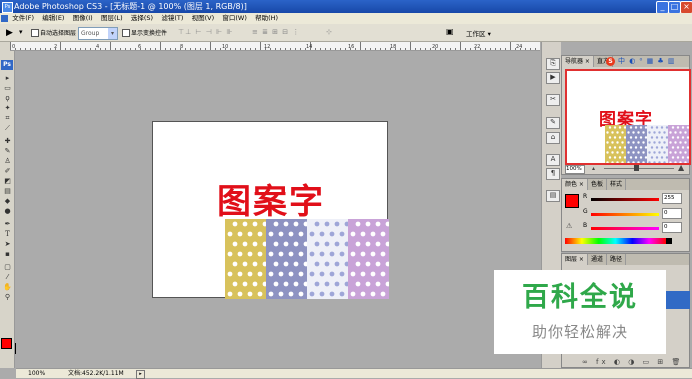  What do you see at coordinates (7, 128) in the screenshot?
I see `slice-tool-icon: ⟋` at bounding box center [7, 128].